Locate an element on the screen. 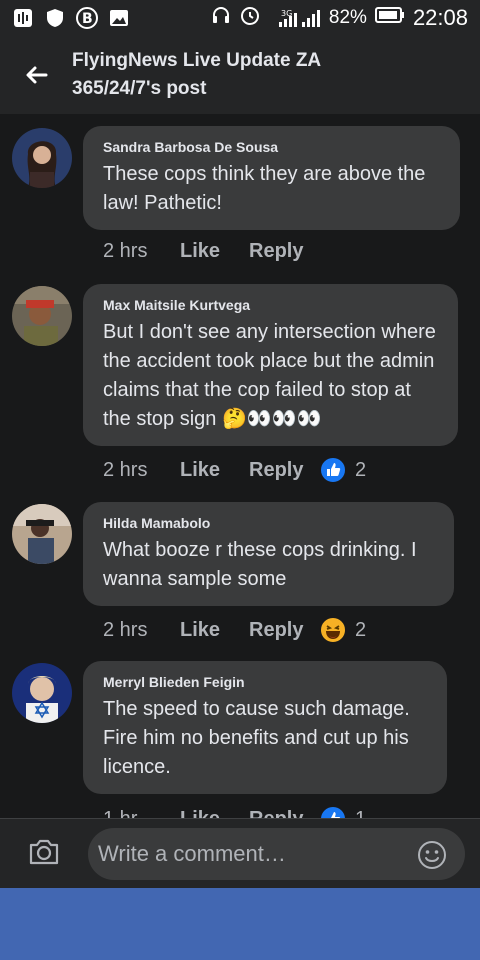  signal-icon: 3G is located at coordinates (295, 18).